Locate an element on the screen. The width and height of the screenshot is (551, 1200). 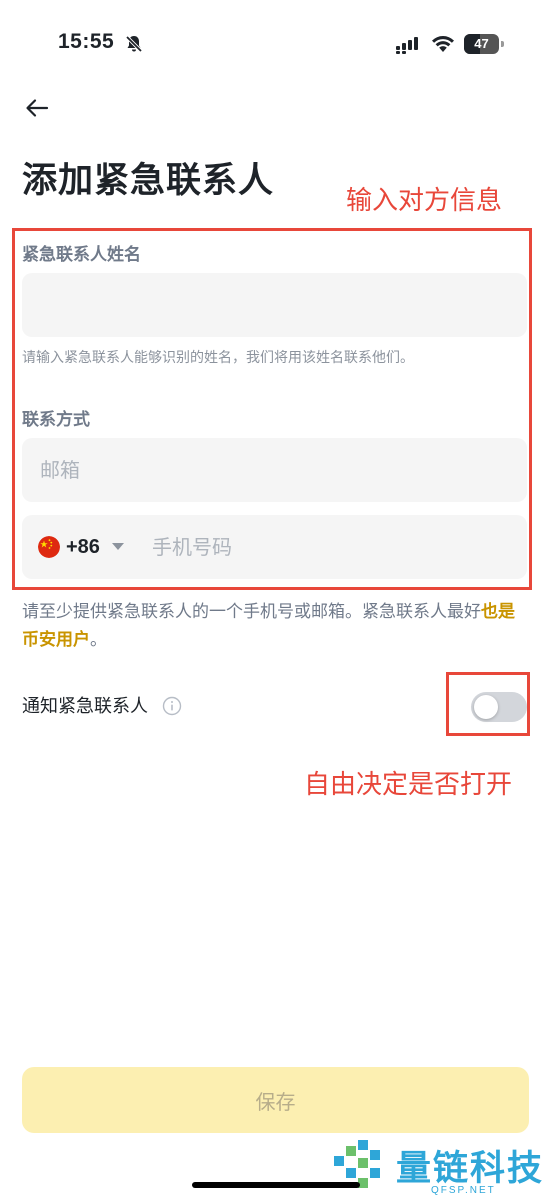
watermark-domain: QFSP.NET is located at coordinates (463, 1190).